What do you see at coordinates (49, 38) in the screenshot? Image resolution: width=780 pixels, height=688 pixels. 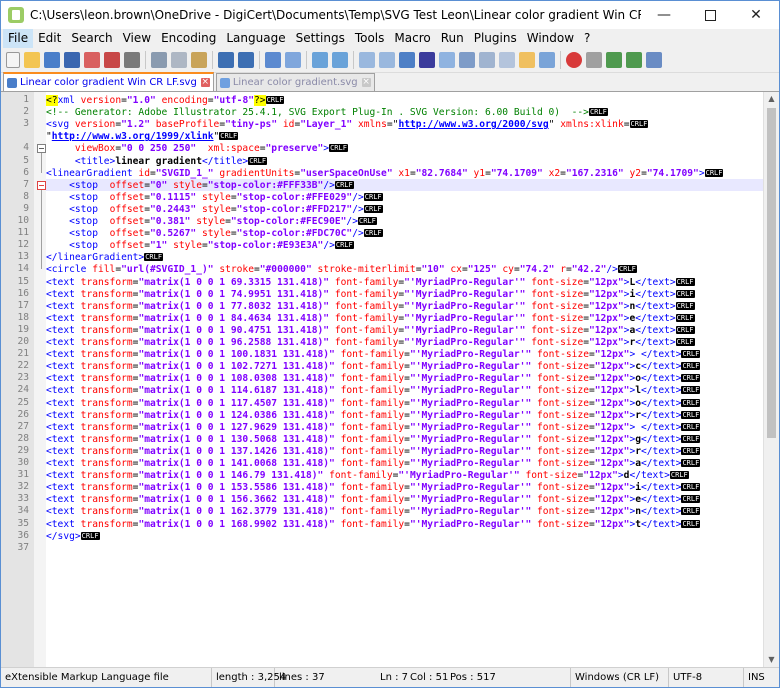 I see `menu-edit: Edit` at bounding box center [49, 38].